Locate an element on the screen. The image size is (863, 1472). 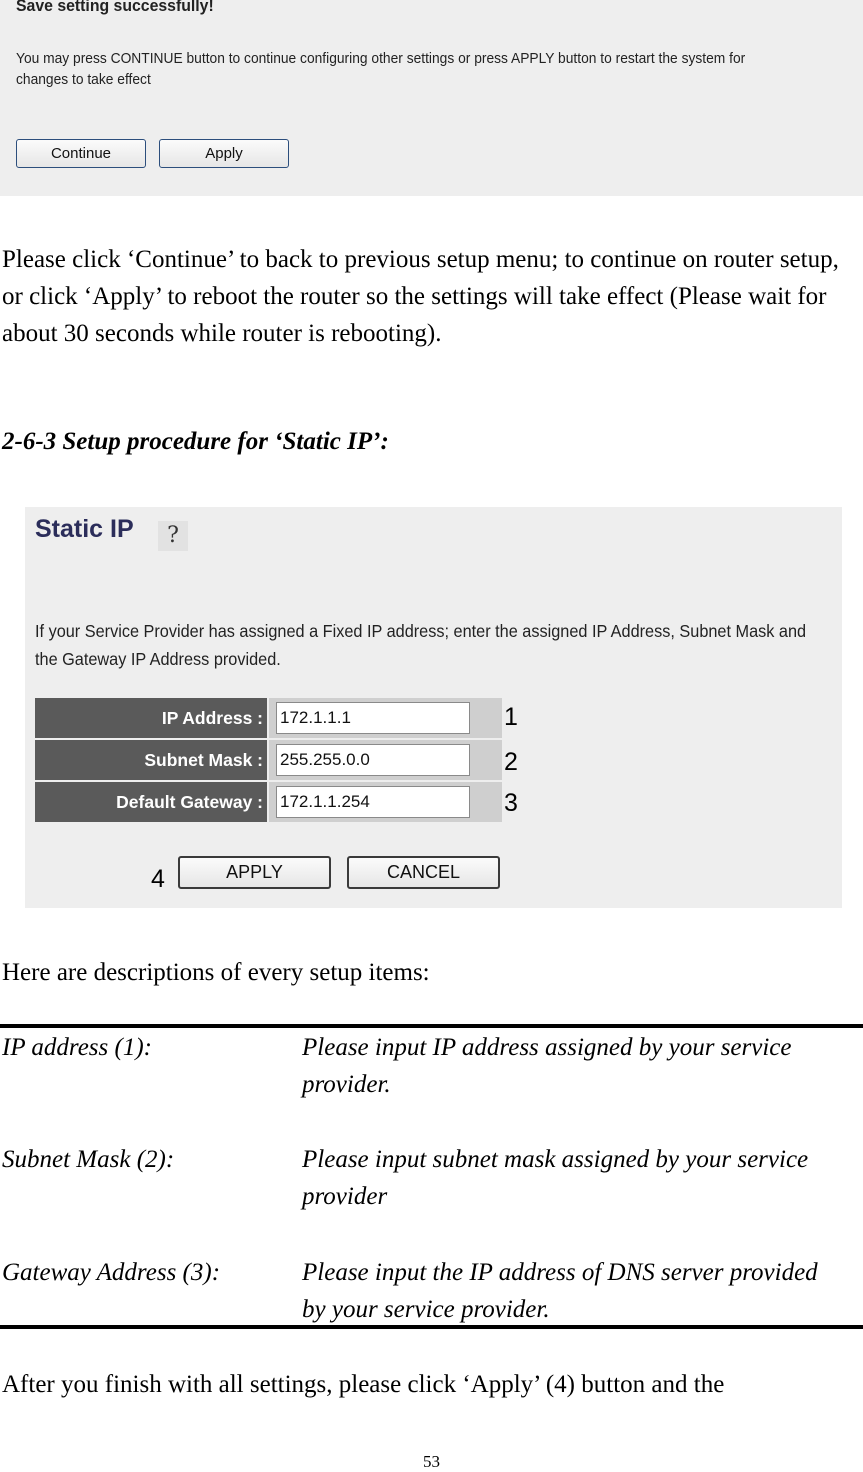
default-gateway-input is located at coordinates (373, 802).